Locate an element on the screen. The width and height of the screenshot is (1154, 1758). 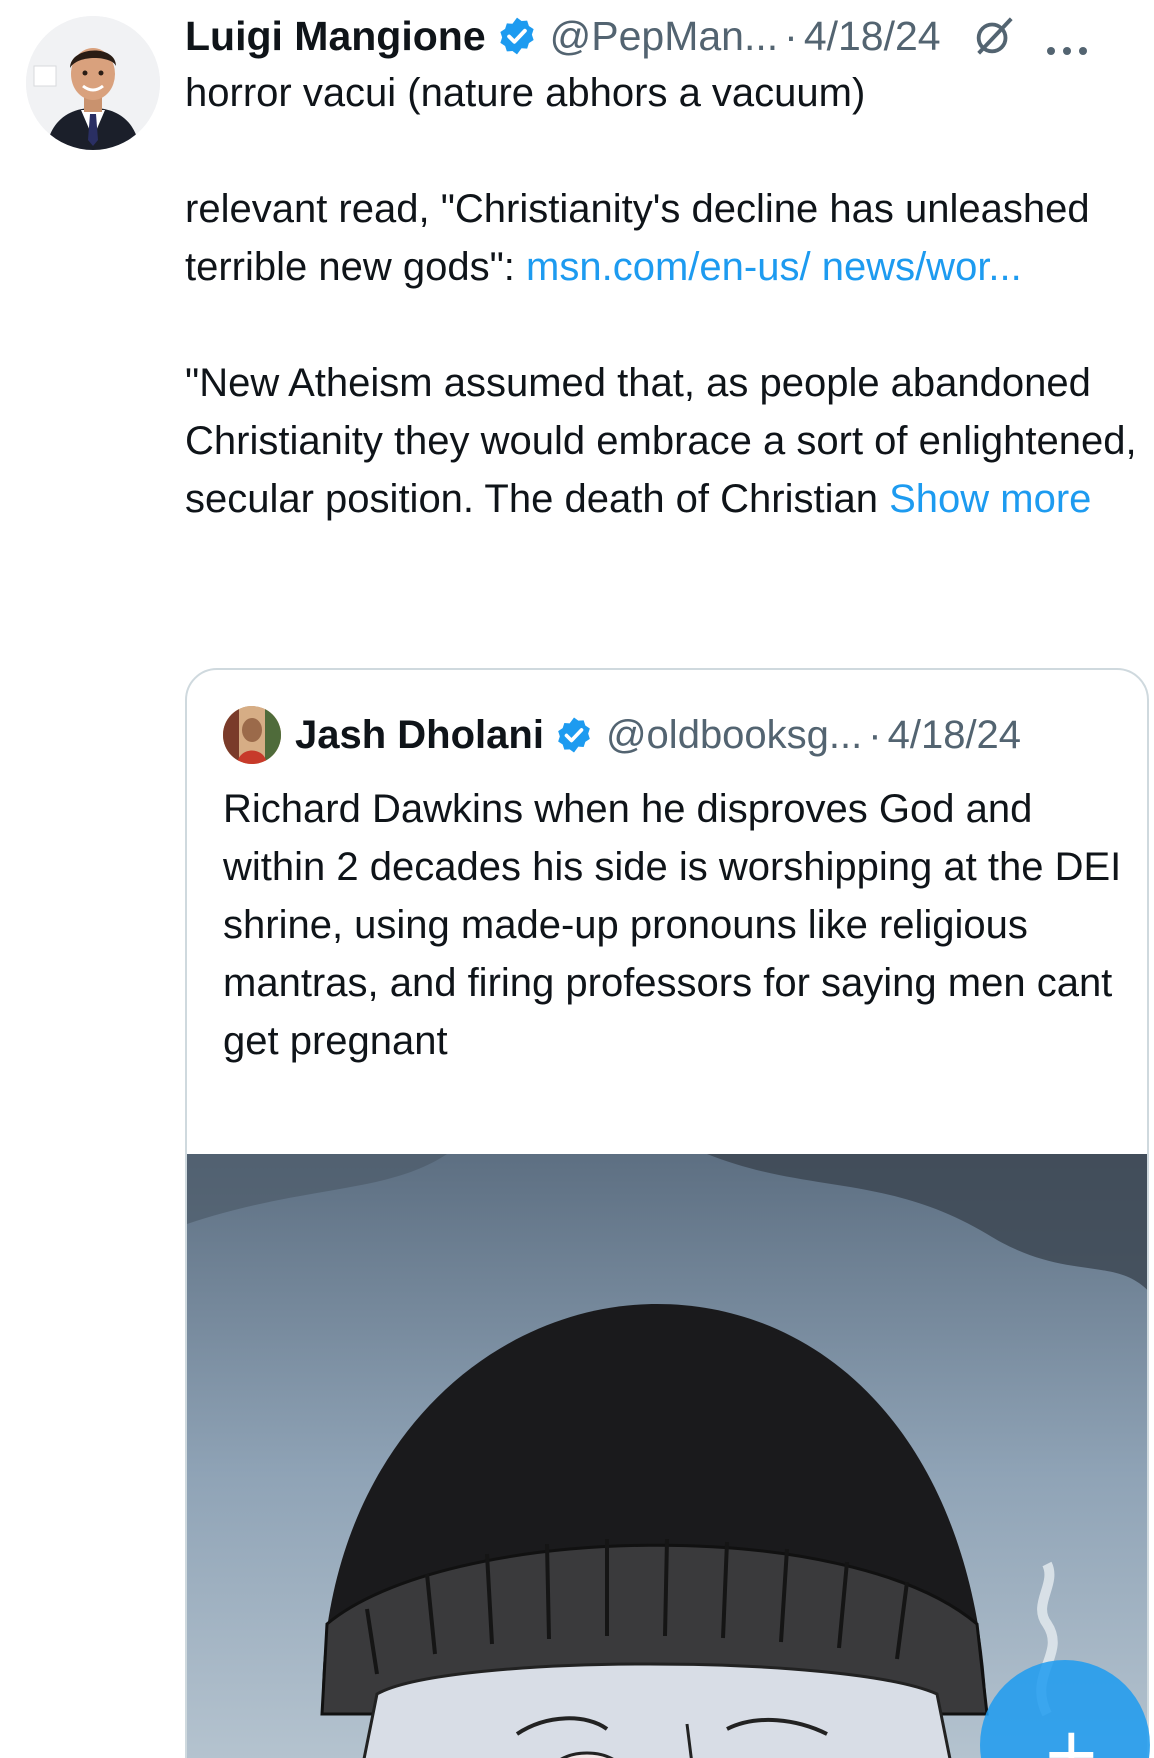
tweet-date: 4/18/24 is located at coordinates (872, 36).